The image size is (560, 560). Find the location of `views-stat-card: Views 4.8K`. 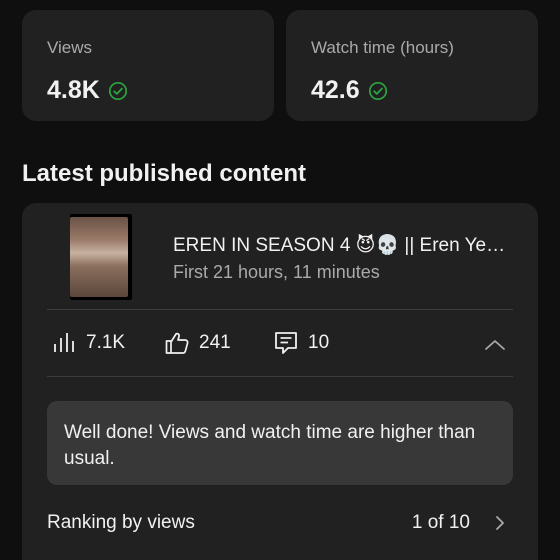

views-stat-card: Views 4.8K is located at coordinates (148, 65).